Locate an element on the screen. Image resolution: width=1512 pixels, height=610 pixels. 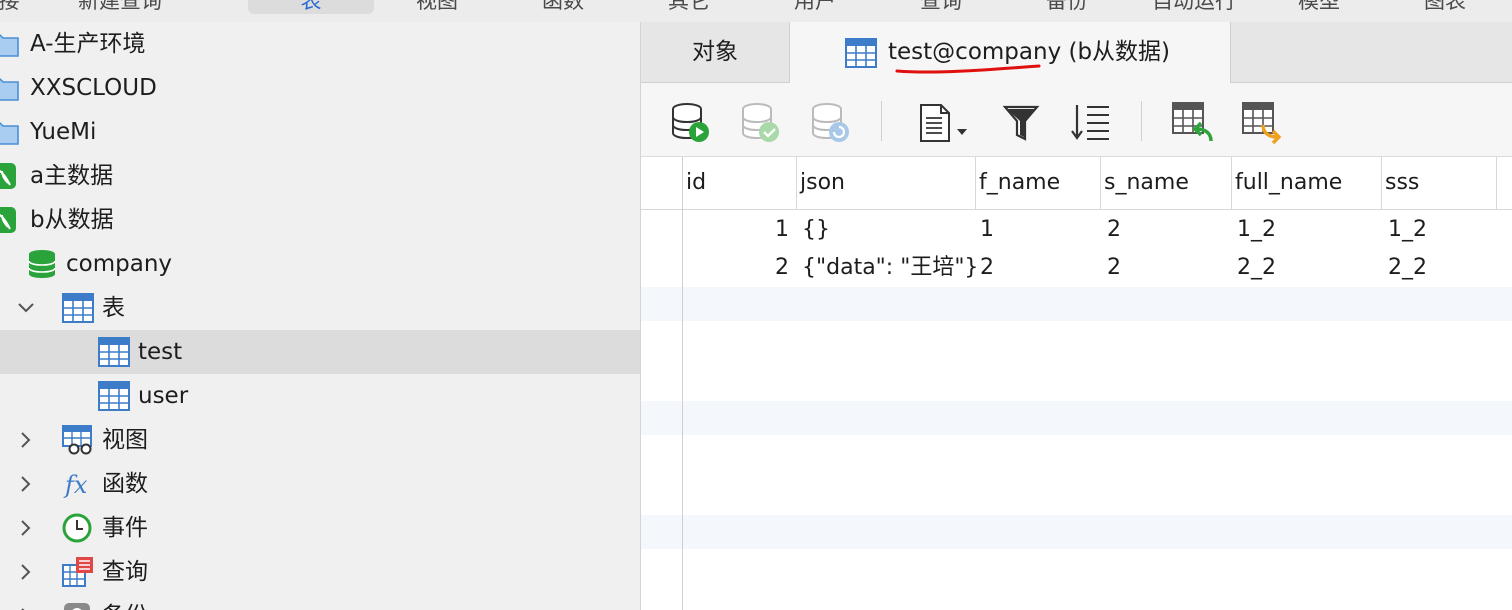
toolbar-automation-button: 自动运行 is located at coordinates (1194, 7).